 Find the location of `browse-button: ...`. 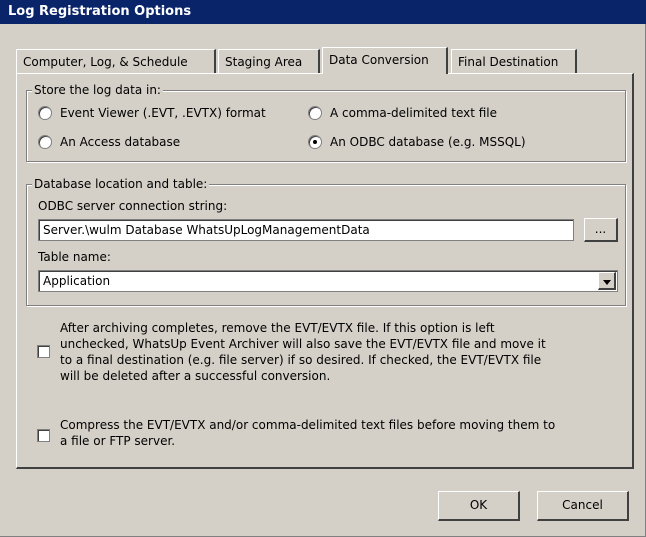

browse-button: ... is located at coordinates (601, 230).